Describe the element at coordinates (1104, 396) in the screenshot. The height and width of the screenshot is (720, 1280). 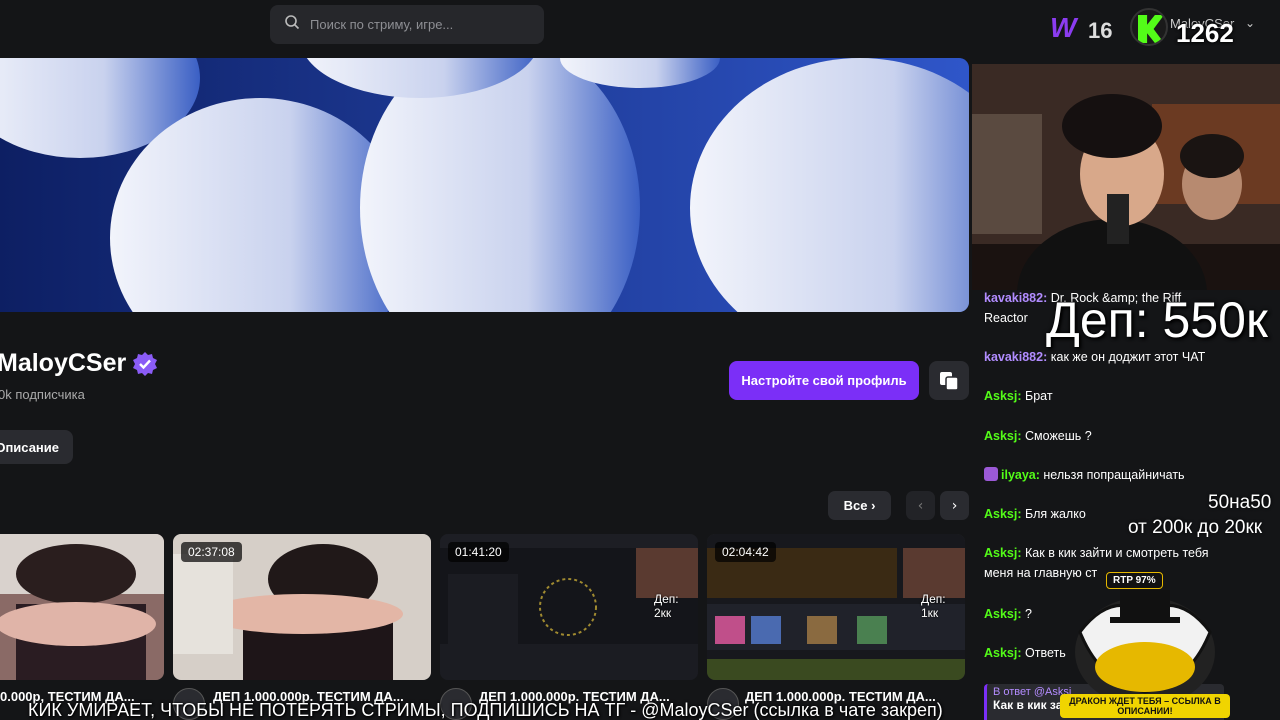
I see `chat-message: Asksj: Брат` at that location.